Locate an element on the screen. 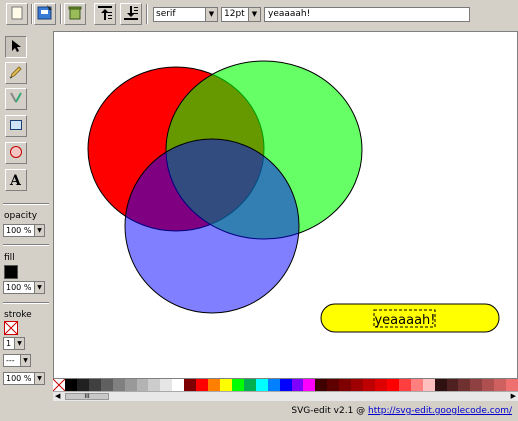 The height and width of the screenshot is (421, 518). circle-icon is located at coordinates (16, 153).